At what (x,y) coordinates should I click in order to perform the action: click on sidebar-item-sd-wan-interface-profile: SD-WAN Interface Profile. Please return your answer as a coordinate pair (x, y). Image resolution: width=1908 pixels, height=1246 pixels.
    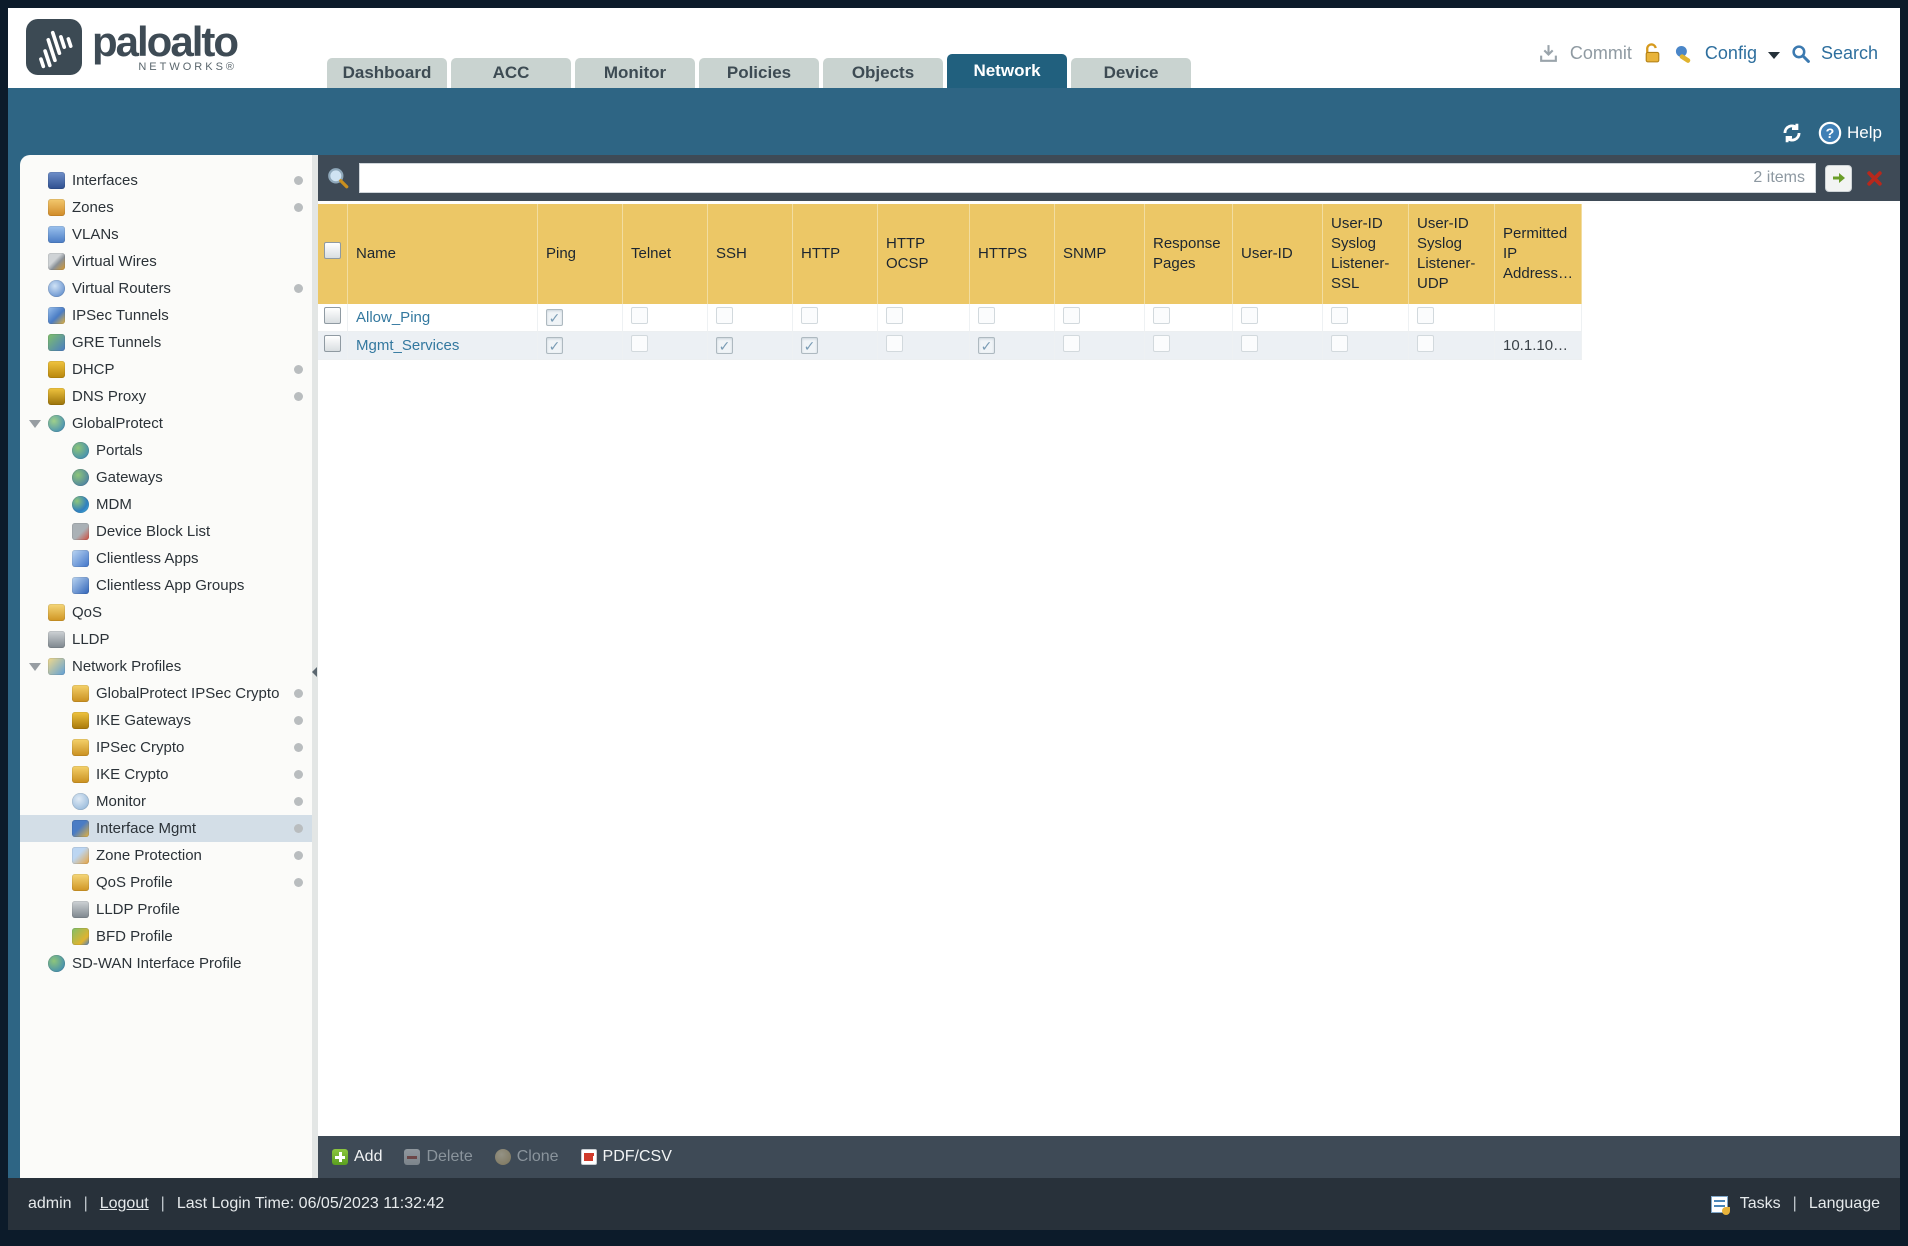
    Looking at the image, I should click on (166, 963).